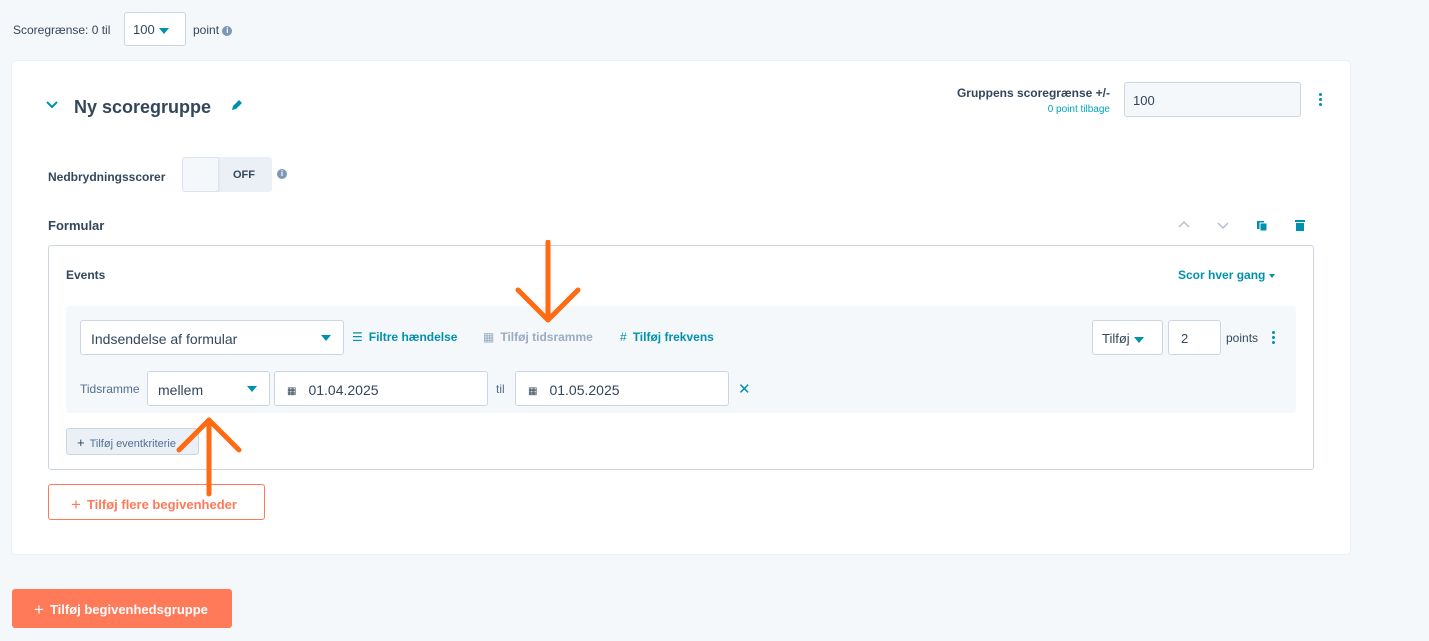 Image resolution: width=1429 pixels, height=641 pixels. I want to click on point-label-row: point i, so click(213, 30).